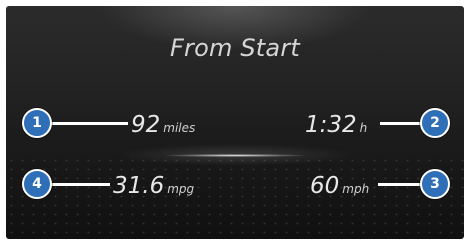  Describe the element at coordinates (363, 128) in the screenshot. I see `time-unit: h` at that location.